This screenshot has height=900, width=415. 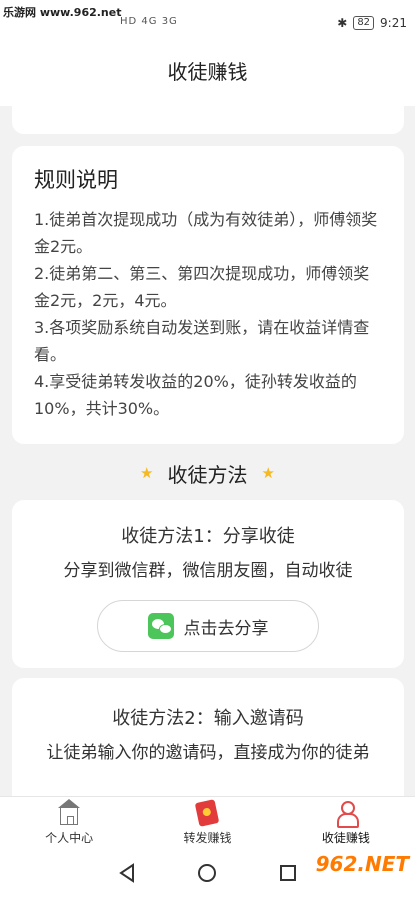 What do you see at coordinates (127, 875) in the screenshot?
I see `back-icon` at bounding box center [127, 875].